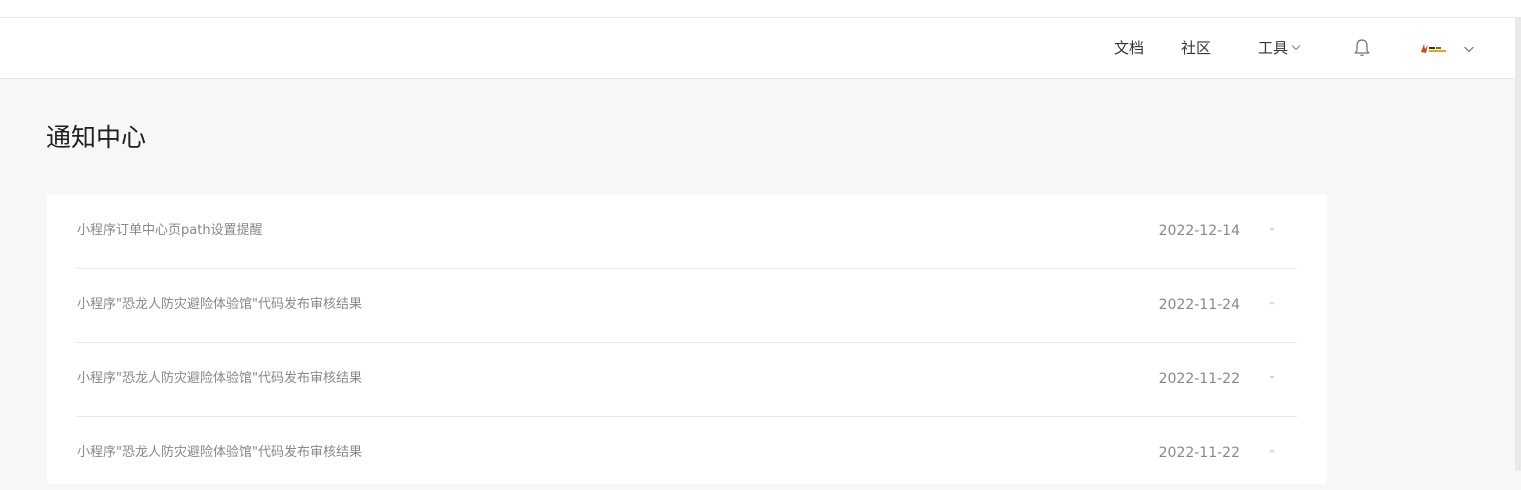 Image resolution: width=1521 pixels, height=490 pixels. What do you see at coordinates (760, 9) in the screenshot?
I see `browser-top-strip` at bounding box center [760, 9].